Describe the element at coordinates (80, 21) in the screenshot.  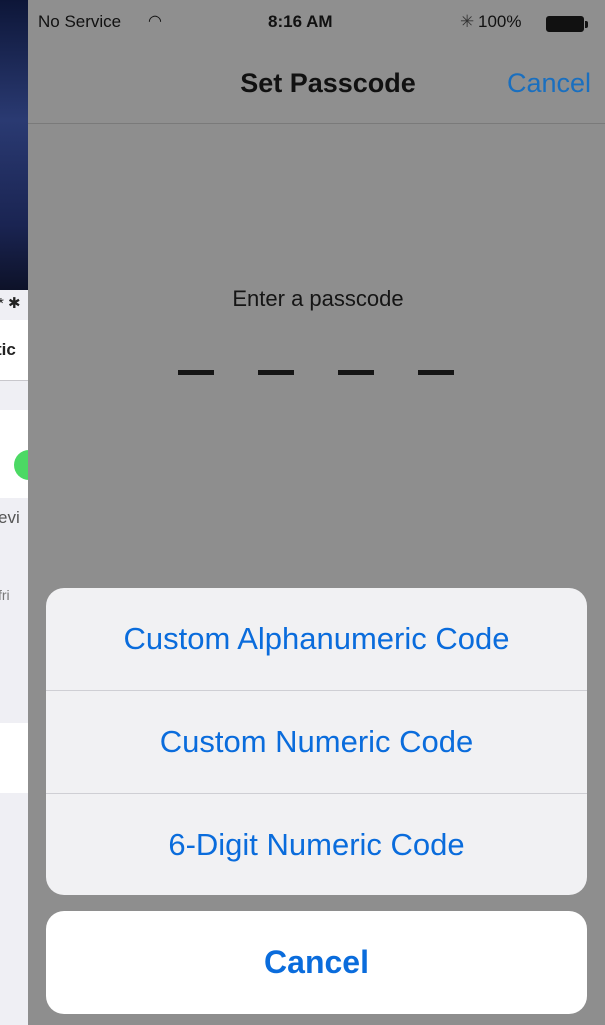
I see `carrier-label: No Service` at that location.